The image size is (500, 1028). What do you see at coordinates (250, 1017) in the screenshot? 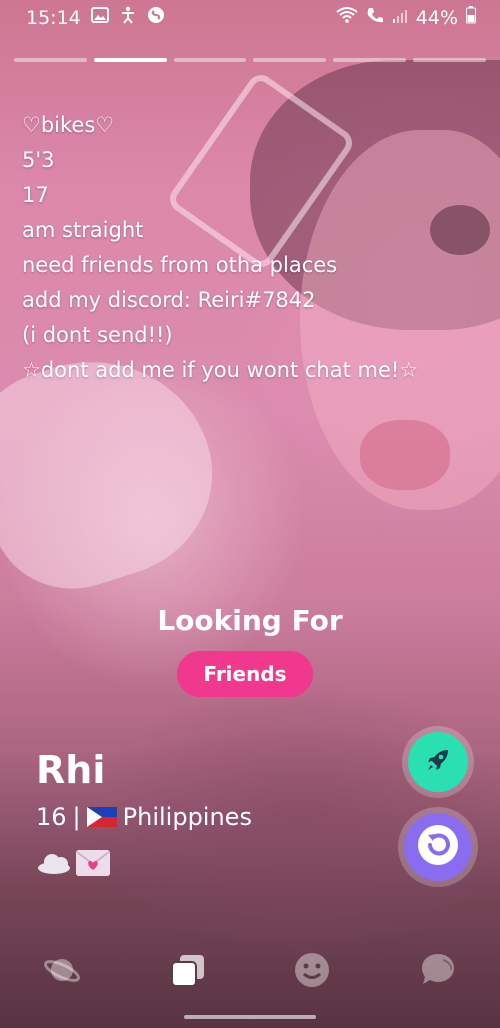
I see `home-indicator` at bounding box center [250, 1017].